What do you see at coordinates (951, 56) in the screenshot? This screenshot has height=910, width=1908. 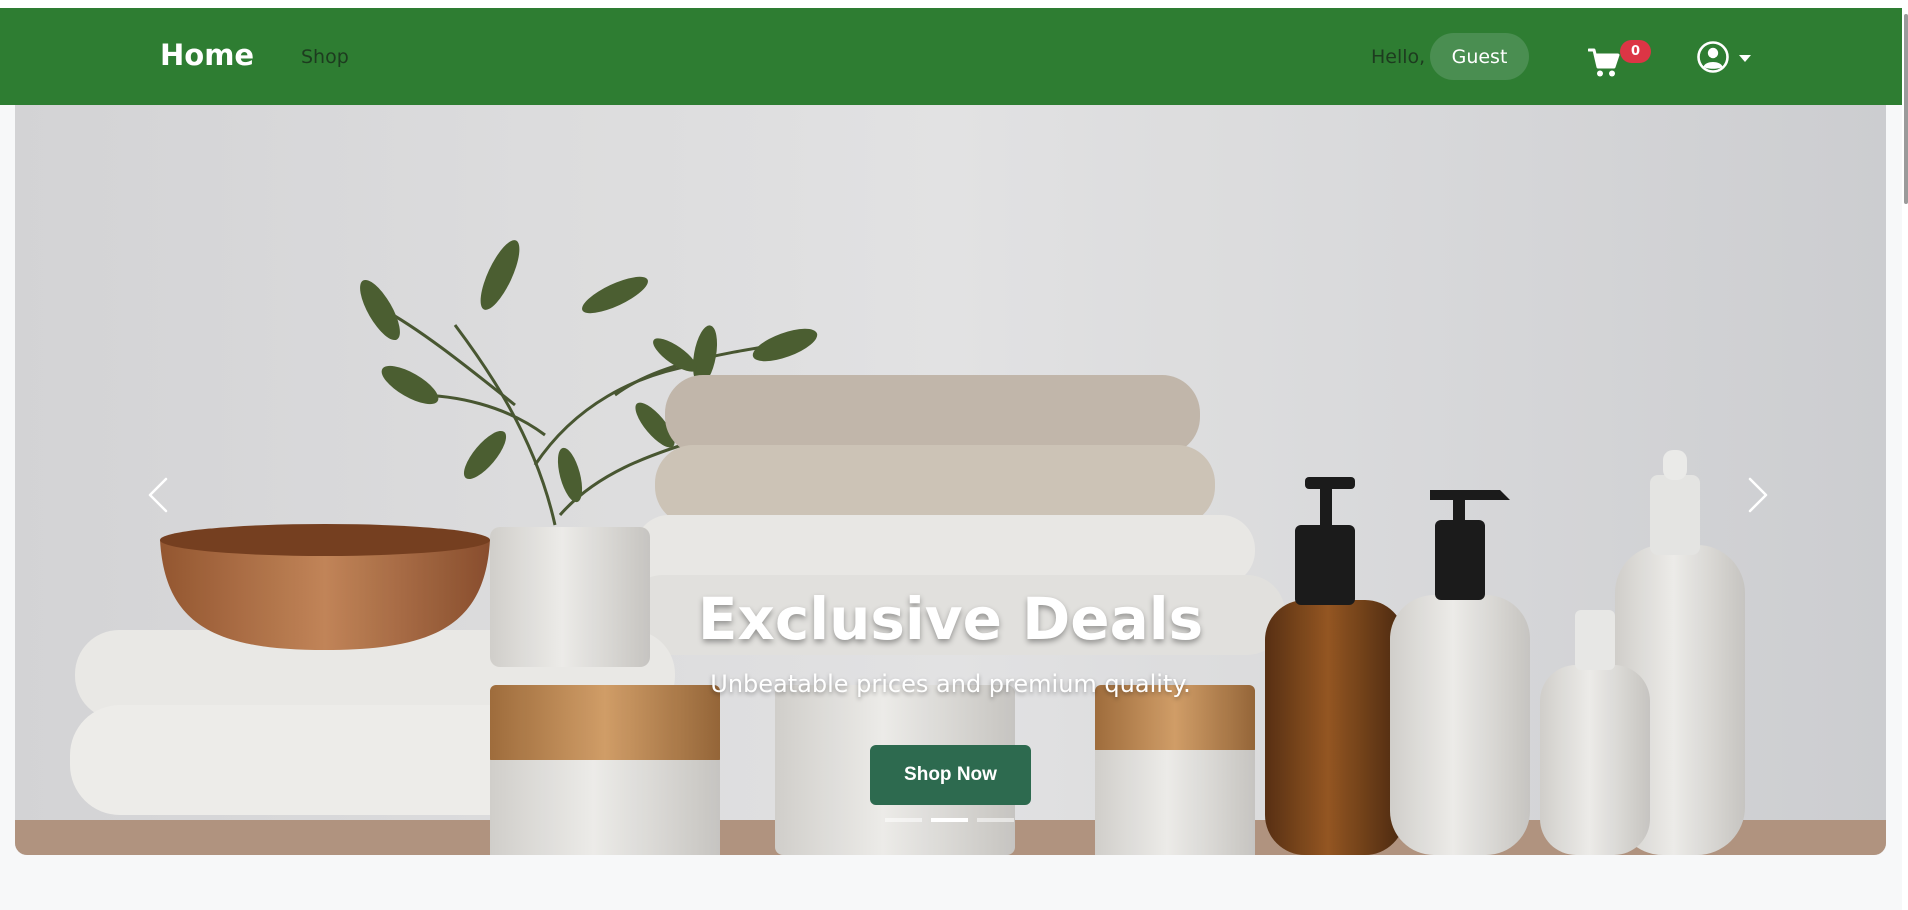 I see `navbar: Home Shop Hello, Guest 0` at bounding box center [951, 56].